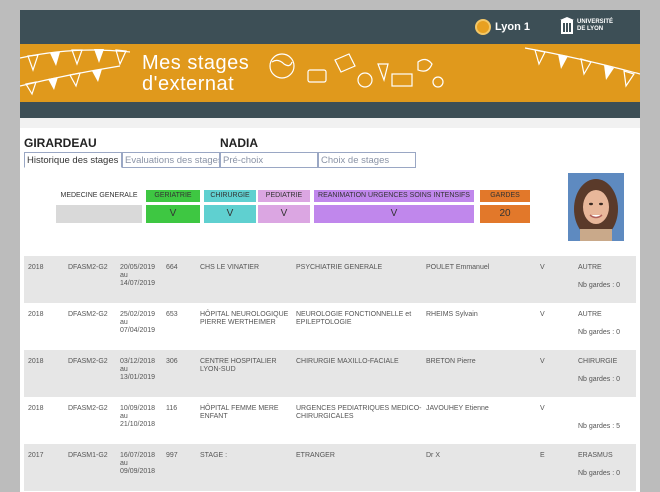 This screenshot has height=492, width=660. What do you see at coordinates (88, 455) in the screenshot?
I see `stage-level: DFASM1-G2` at bounding box center [88, 455].